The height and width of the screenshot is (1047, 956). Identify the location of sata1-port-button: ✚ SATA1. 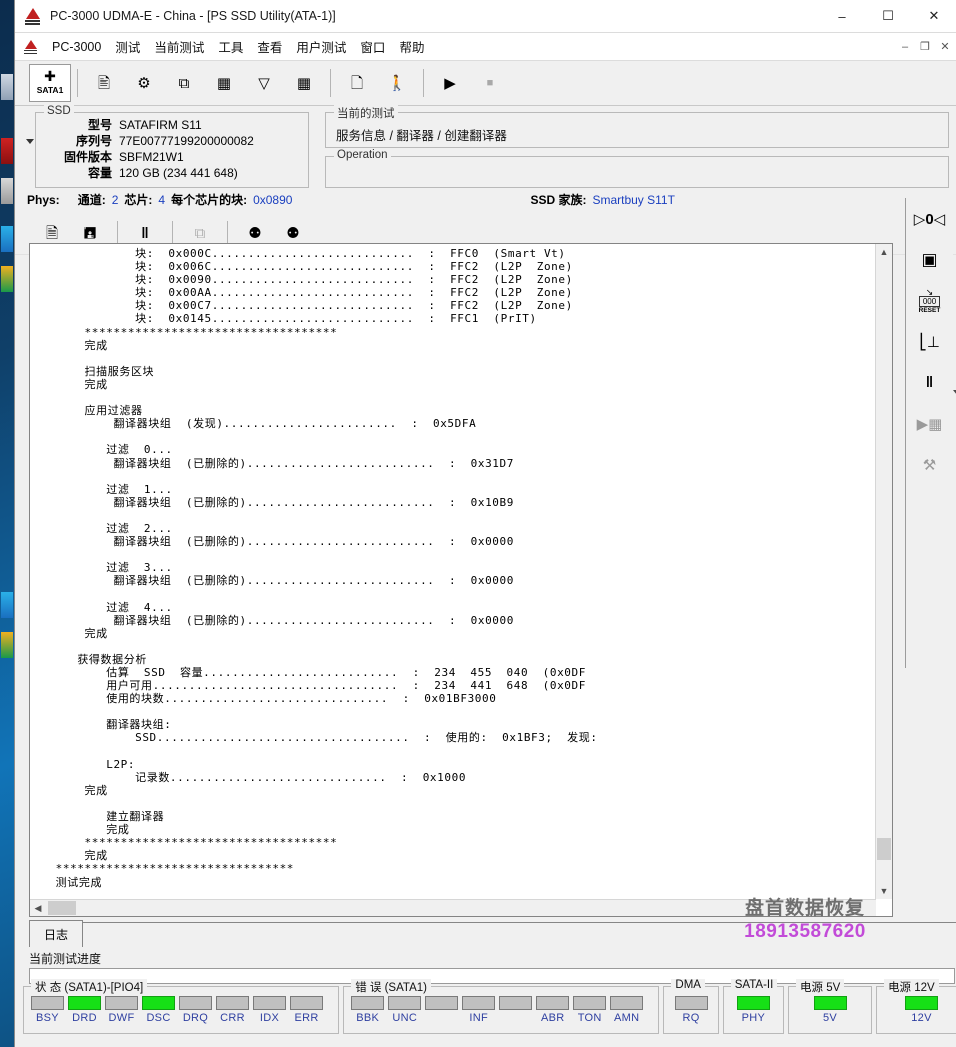
(50, 83).